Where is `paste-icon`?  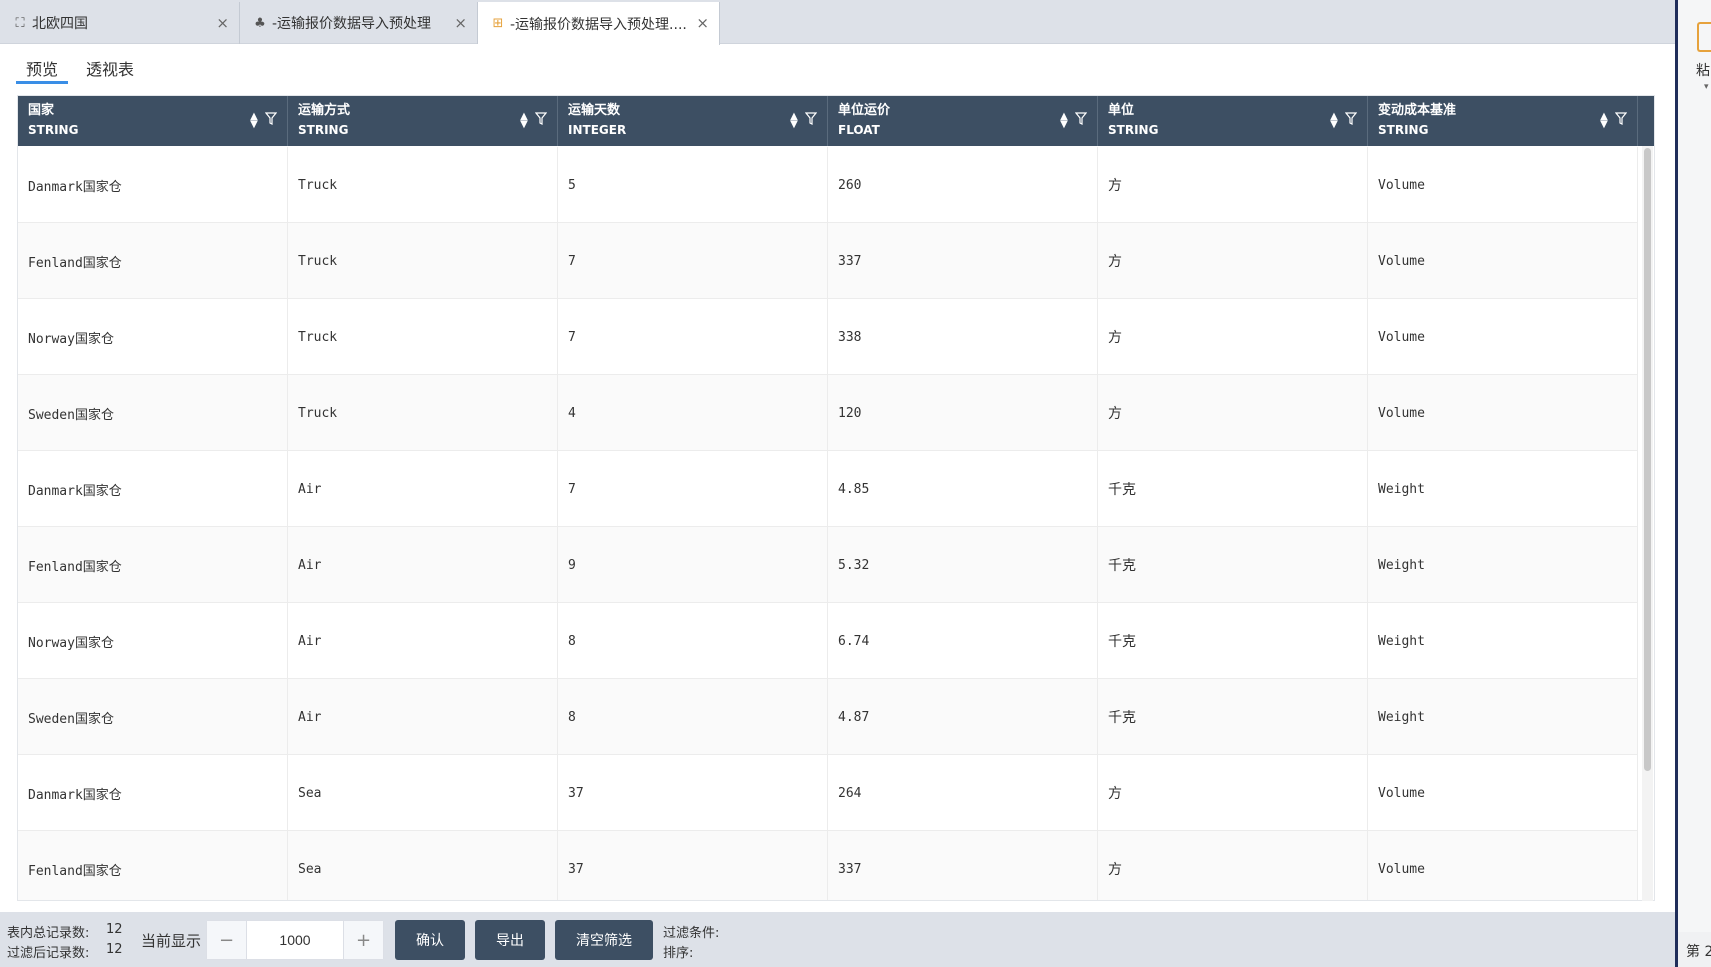
paste-icon is located at coordinates (1704, 37).